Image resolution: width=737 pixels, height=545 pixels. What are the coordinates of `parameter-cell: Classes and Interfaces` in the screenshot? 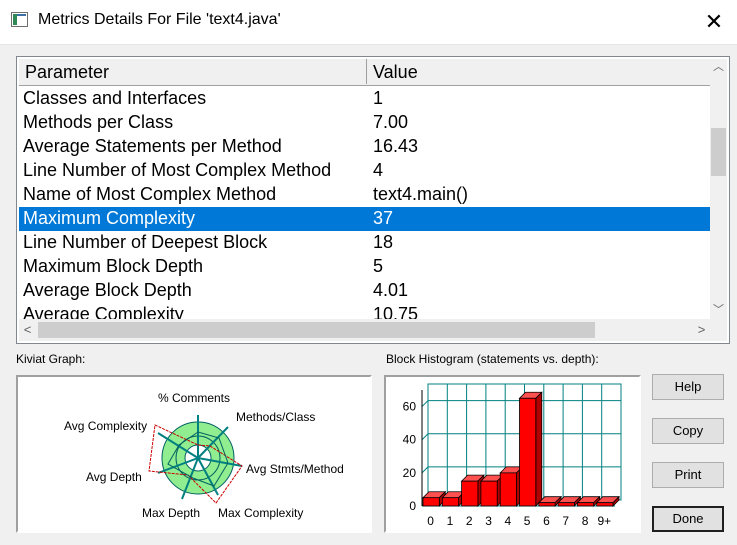 It's located at (115, 98).